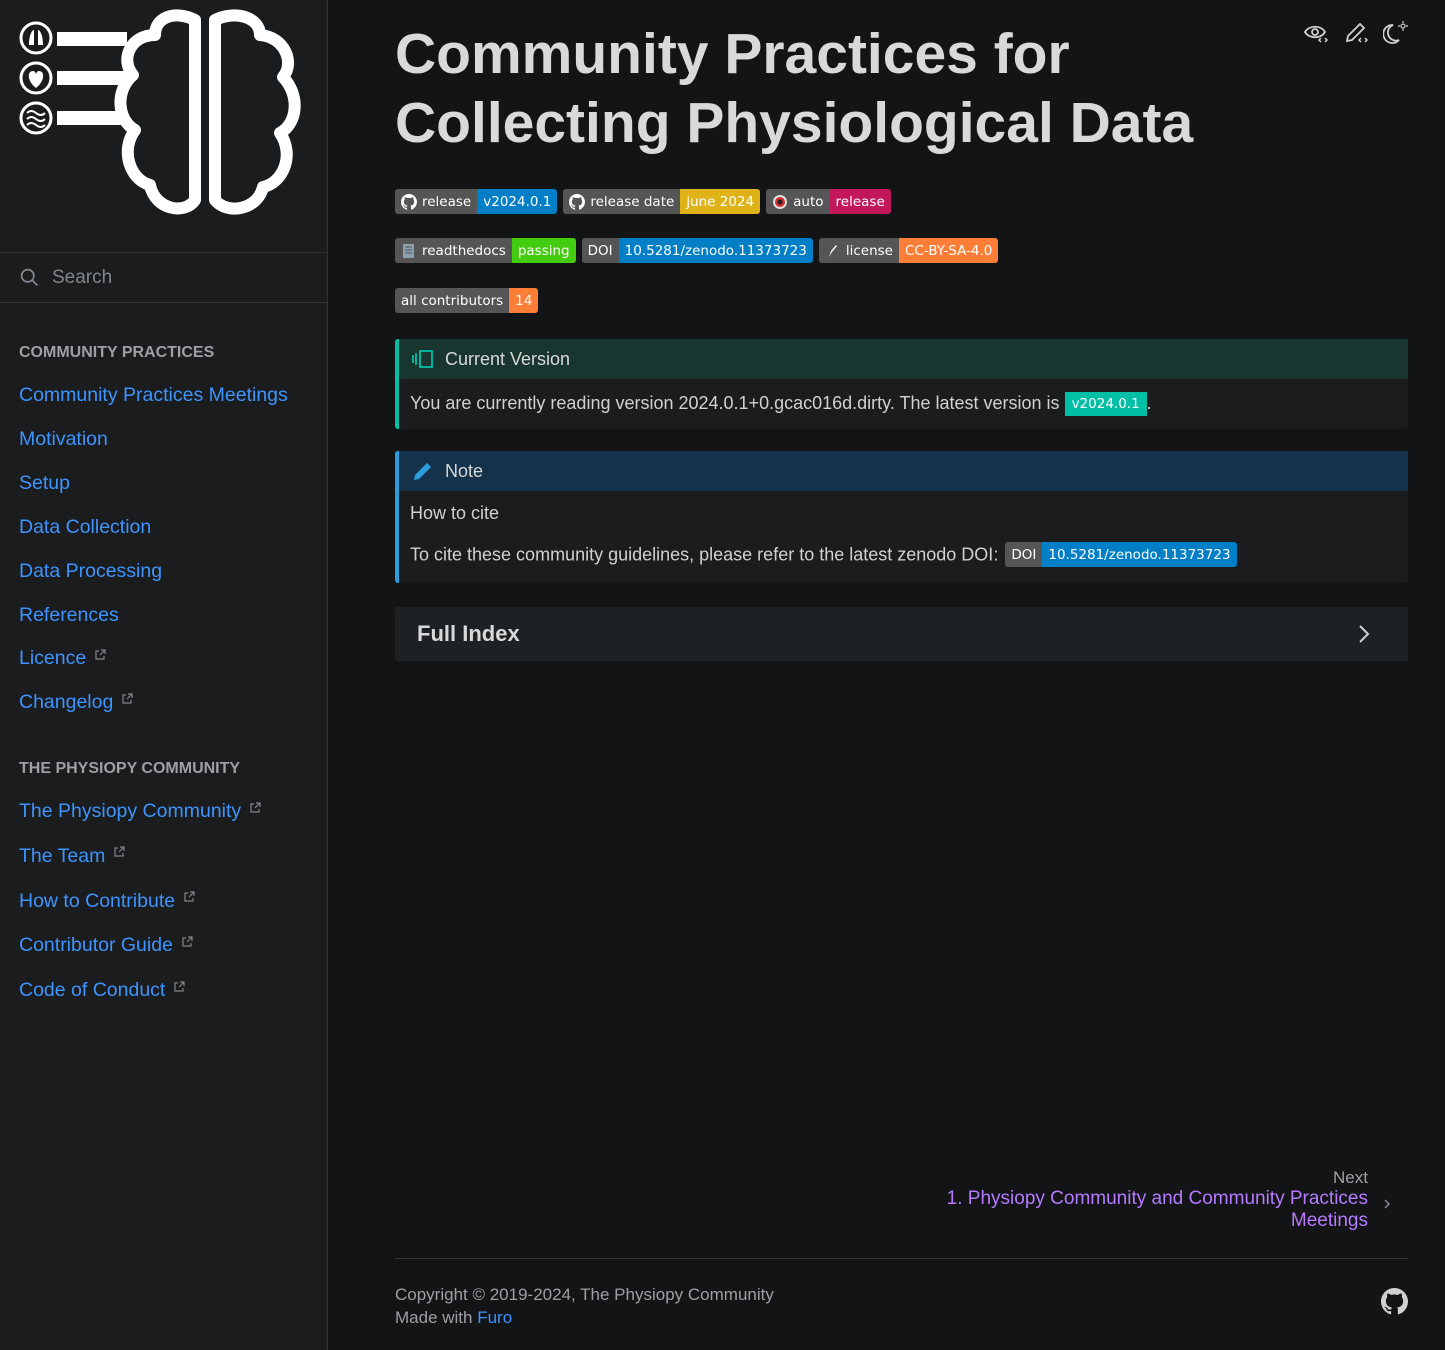  I want to click on admonition-title: Note, so click(903, 471).